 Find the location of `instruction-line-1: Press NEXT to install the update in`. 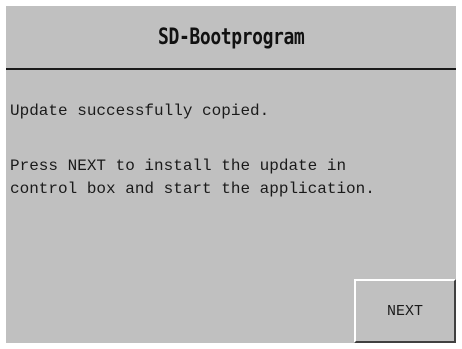

instruction-line-1: Press NEXT to install the update in is located at coordinates (178, 166).